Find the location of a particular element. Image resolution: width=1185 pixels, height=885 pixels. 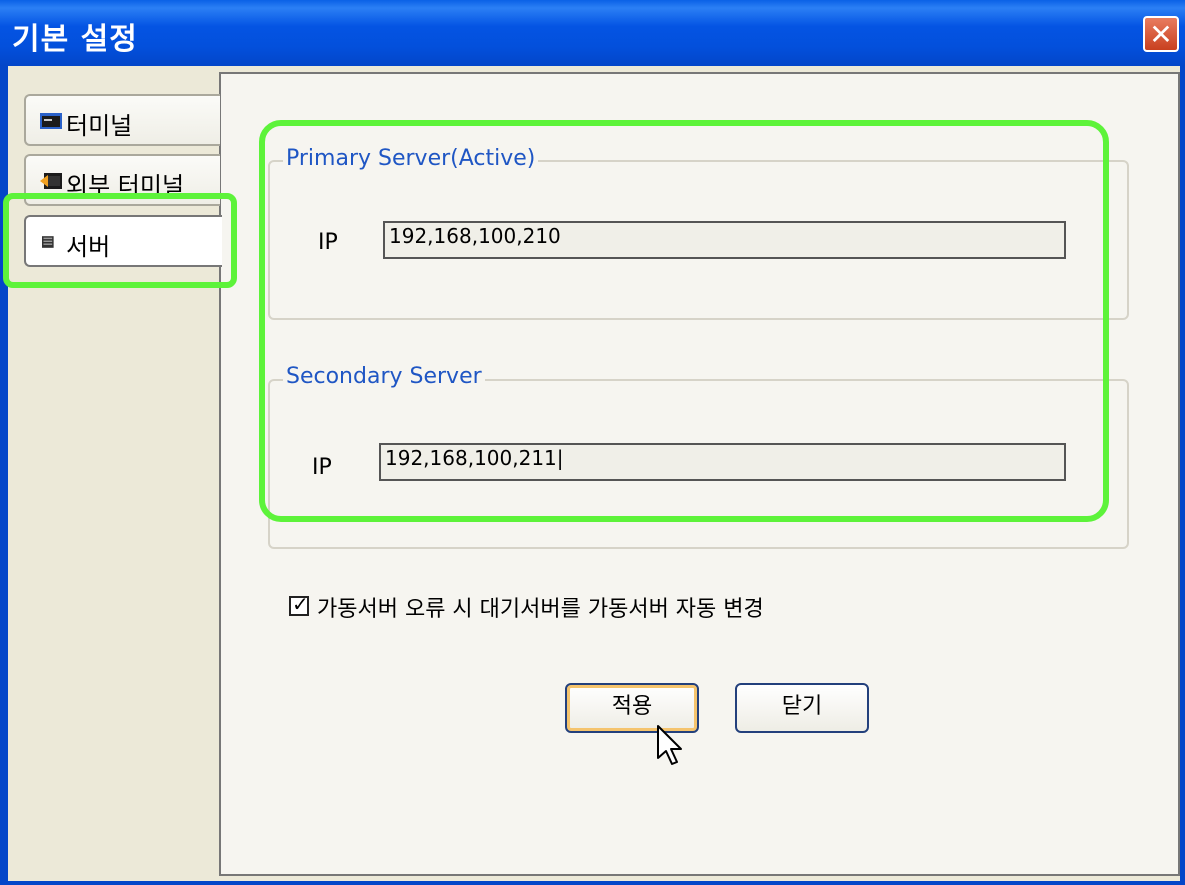

tab-server: 서버 is located at coordinates (123, 241).